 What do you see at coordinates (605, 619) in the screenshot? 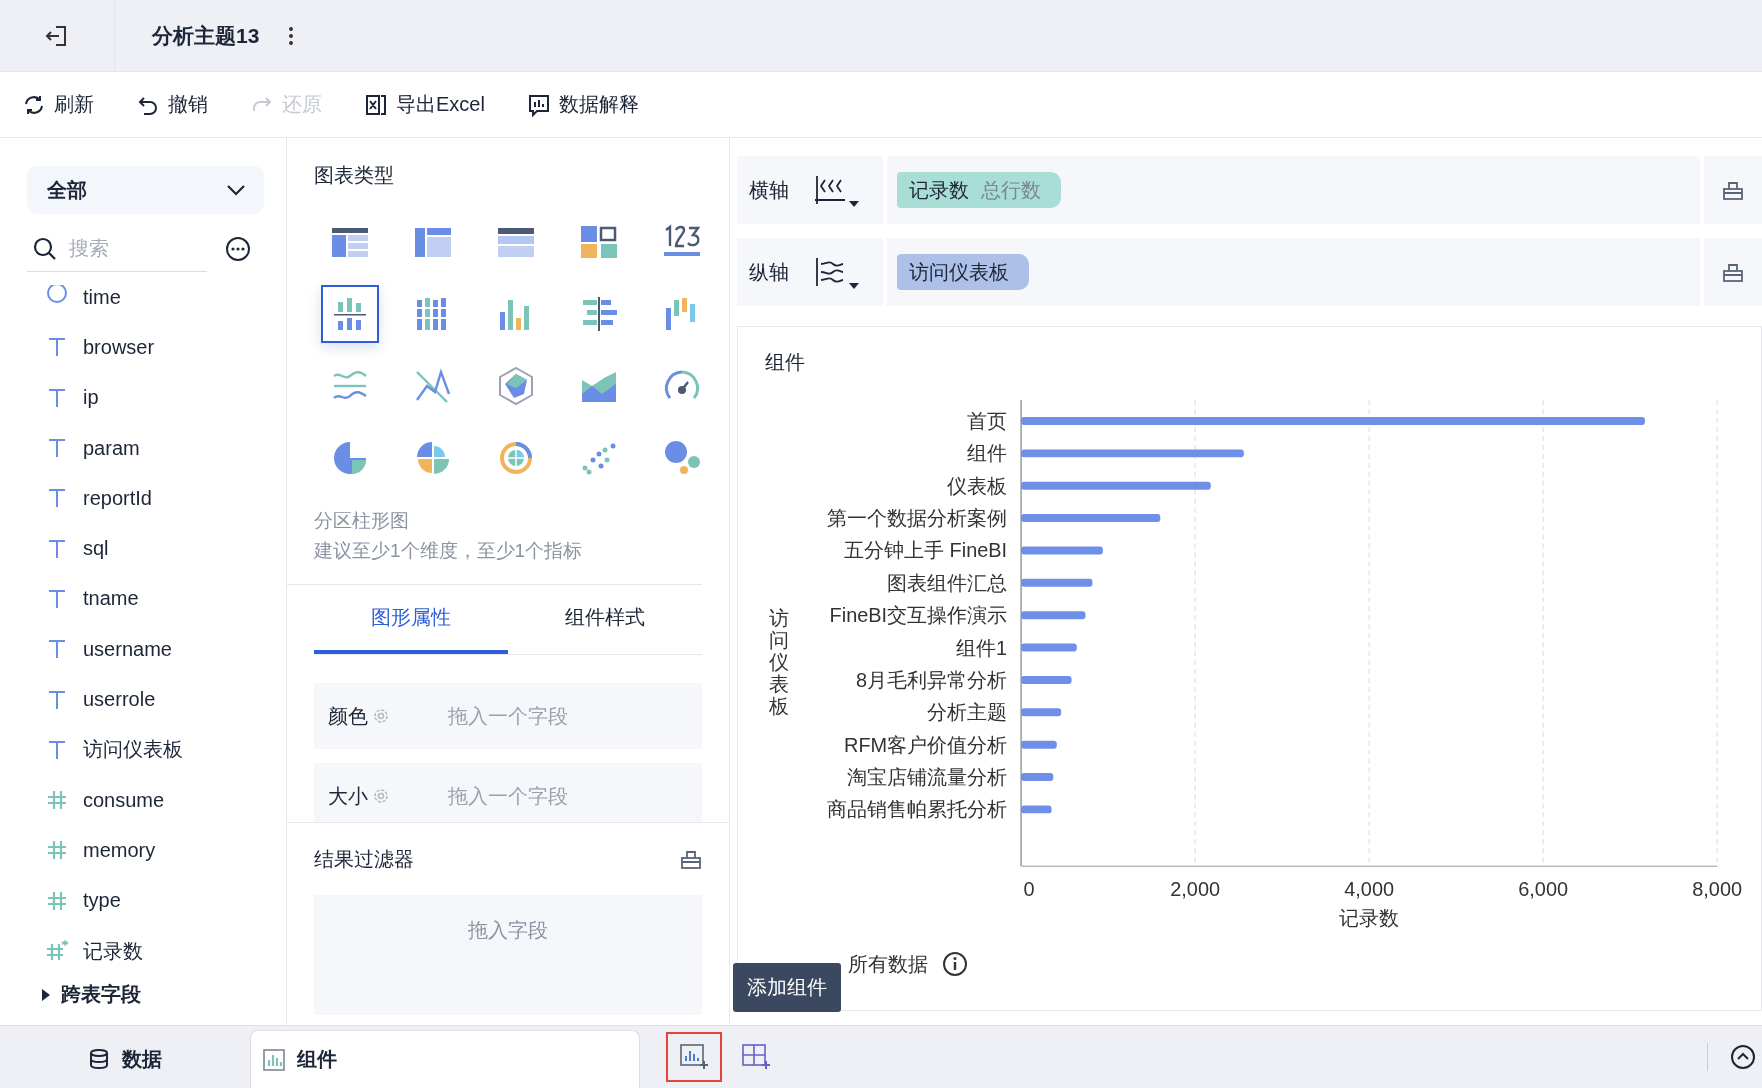
I see `tab: 组件样式` at bounding box center [605, 619].